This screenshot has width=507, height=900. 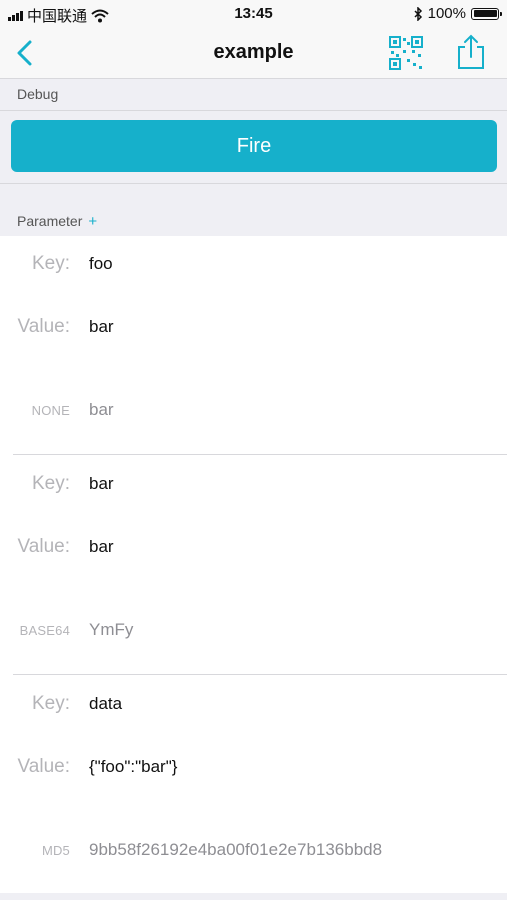 What do you see at coordinates (253, 896) in the screenshot?
I see `bottom-section-divider` at bounding box center [253, 896].